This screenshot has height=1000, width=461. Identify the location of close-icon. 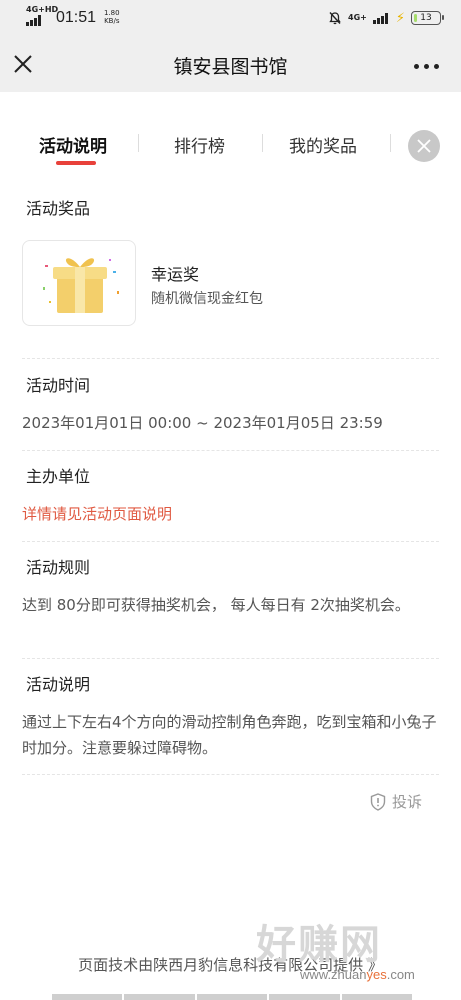
(424, 146).